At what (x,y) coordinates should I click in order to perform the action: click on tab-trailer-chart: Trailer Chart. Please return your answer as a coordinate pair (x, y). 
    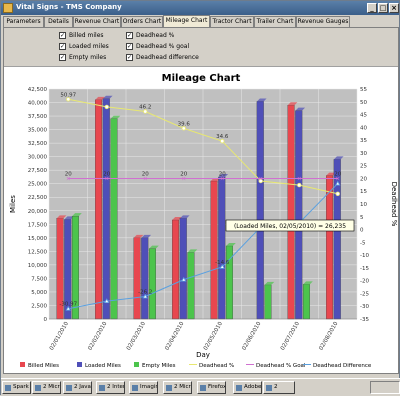
    Looking at the image, I should click on (275, 21).